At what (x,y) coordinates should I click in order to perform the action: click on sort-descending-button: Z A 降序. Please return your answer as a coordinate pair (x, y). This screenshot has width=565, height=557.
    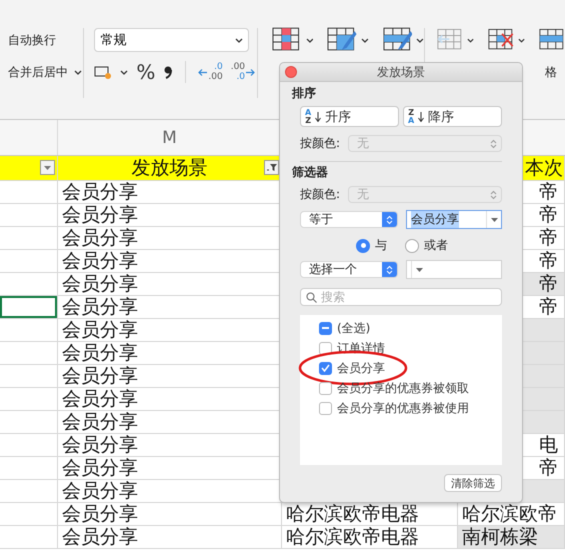
    Looking at the image, I should click on (452, 116).